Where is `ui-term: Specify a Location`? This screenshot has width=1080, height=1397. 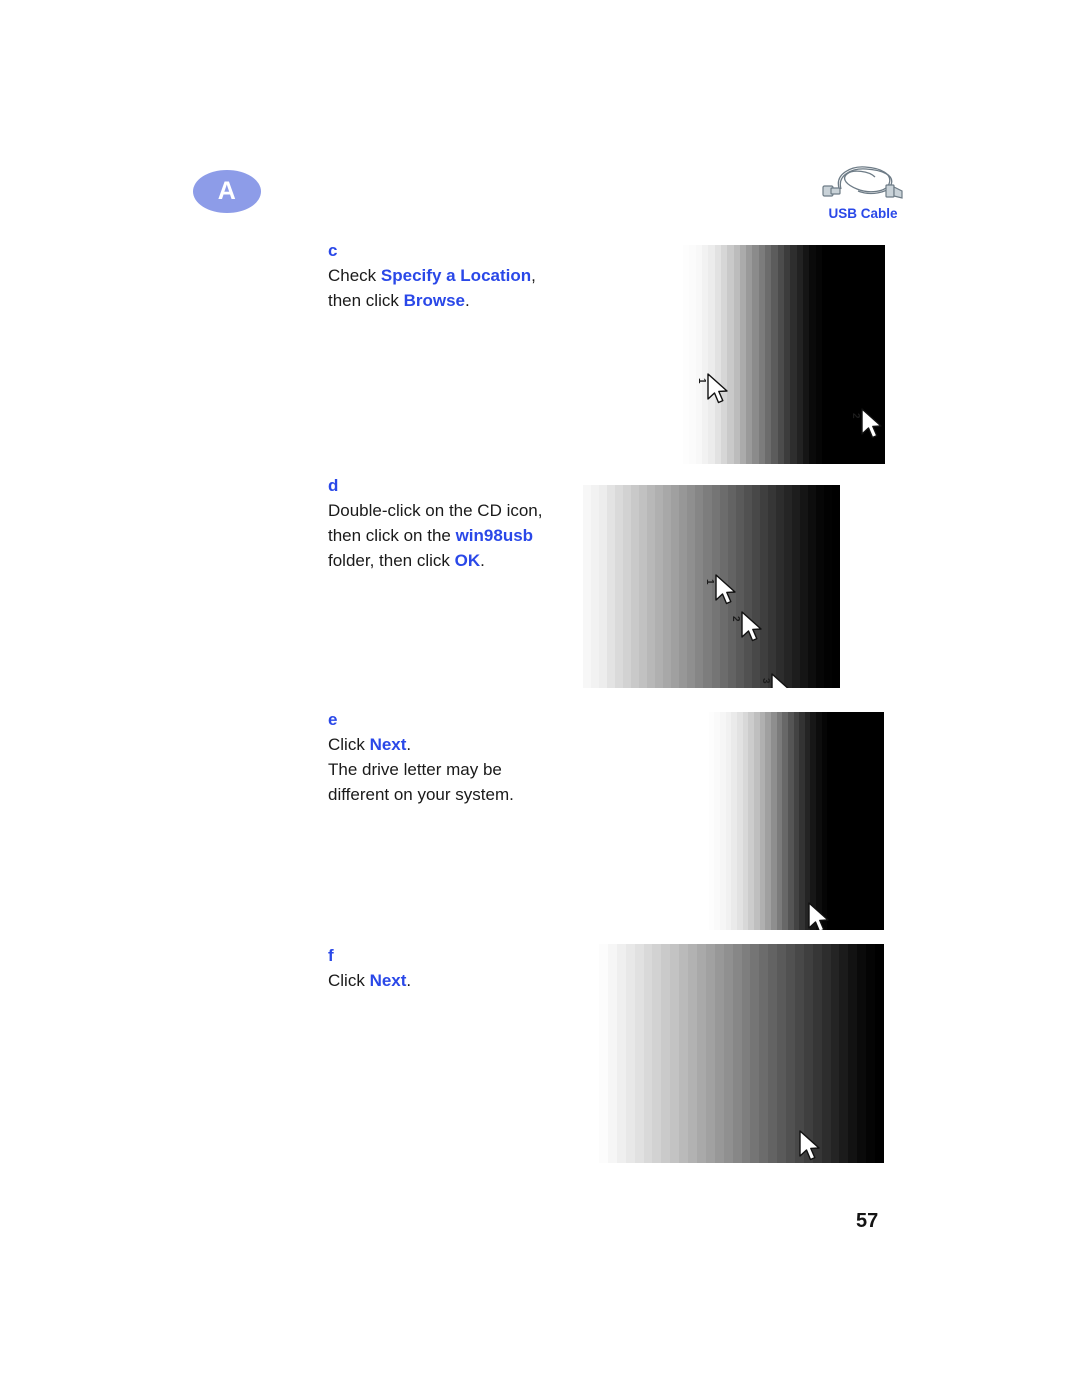 ui-term: Specify a Location is located at coordinates (456, 275).